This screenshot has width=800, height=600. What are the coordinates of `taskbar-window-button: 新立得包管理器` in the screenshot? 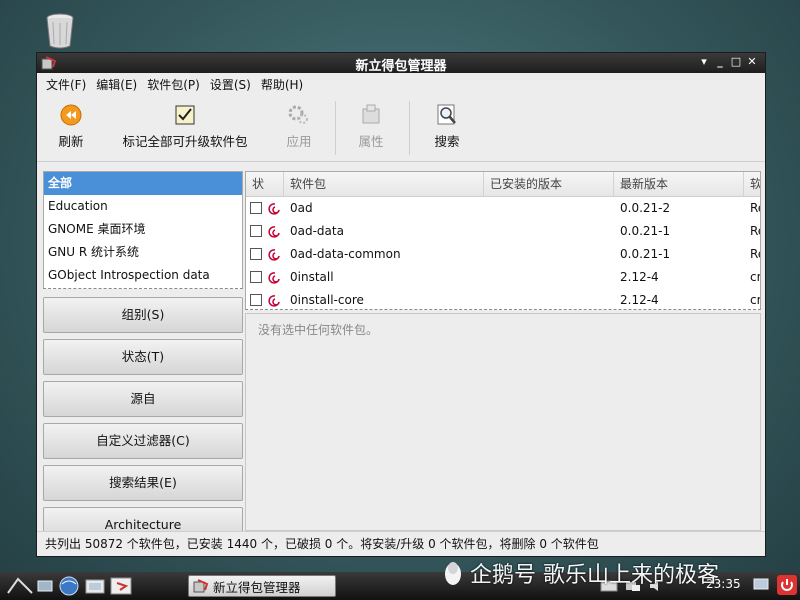 It's located at (262, 586).